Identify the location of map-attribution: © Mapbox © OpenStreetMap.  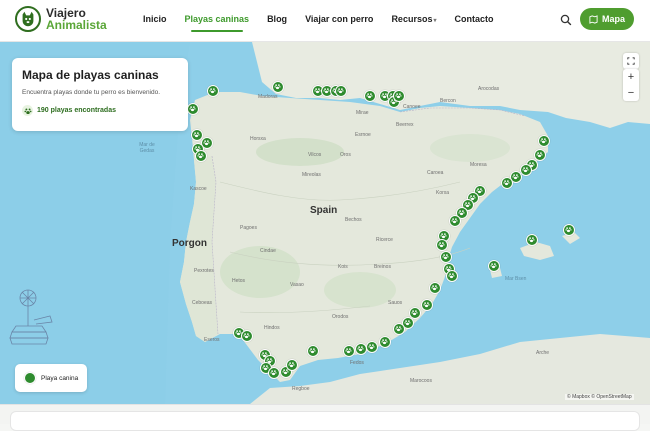
(599, 397).